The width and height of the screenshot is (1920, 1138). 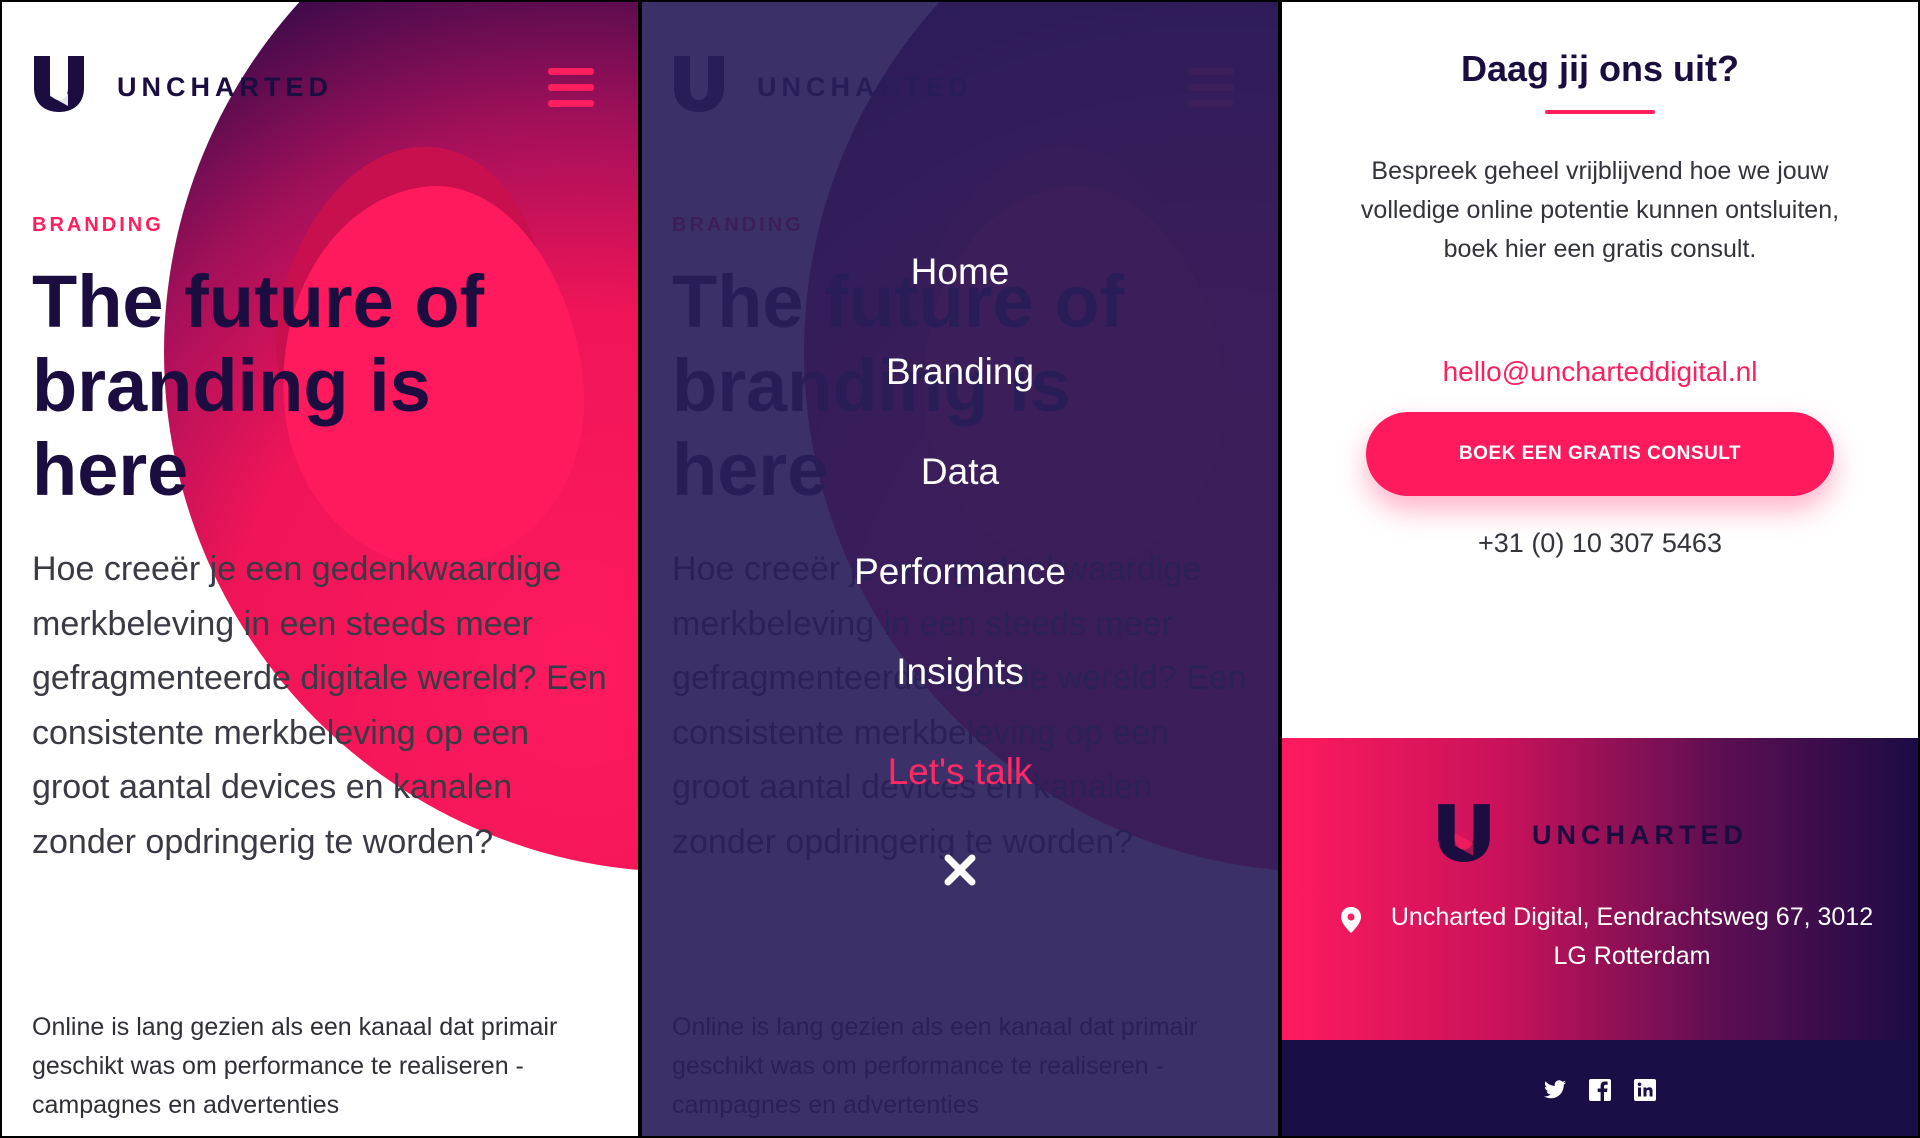 What do you see at coordinates (1600, 454) in the screenshot?
I see `book-consult-button: BOEK EEN GRATIS CONSULT` at bounding box center [1600, 454].